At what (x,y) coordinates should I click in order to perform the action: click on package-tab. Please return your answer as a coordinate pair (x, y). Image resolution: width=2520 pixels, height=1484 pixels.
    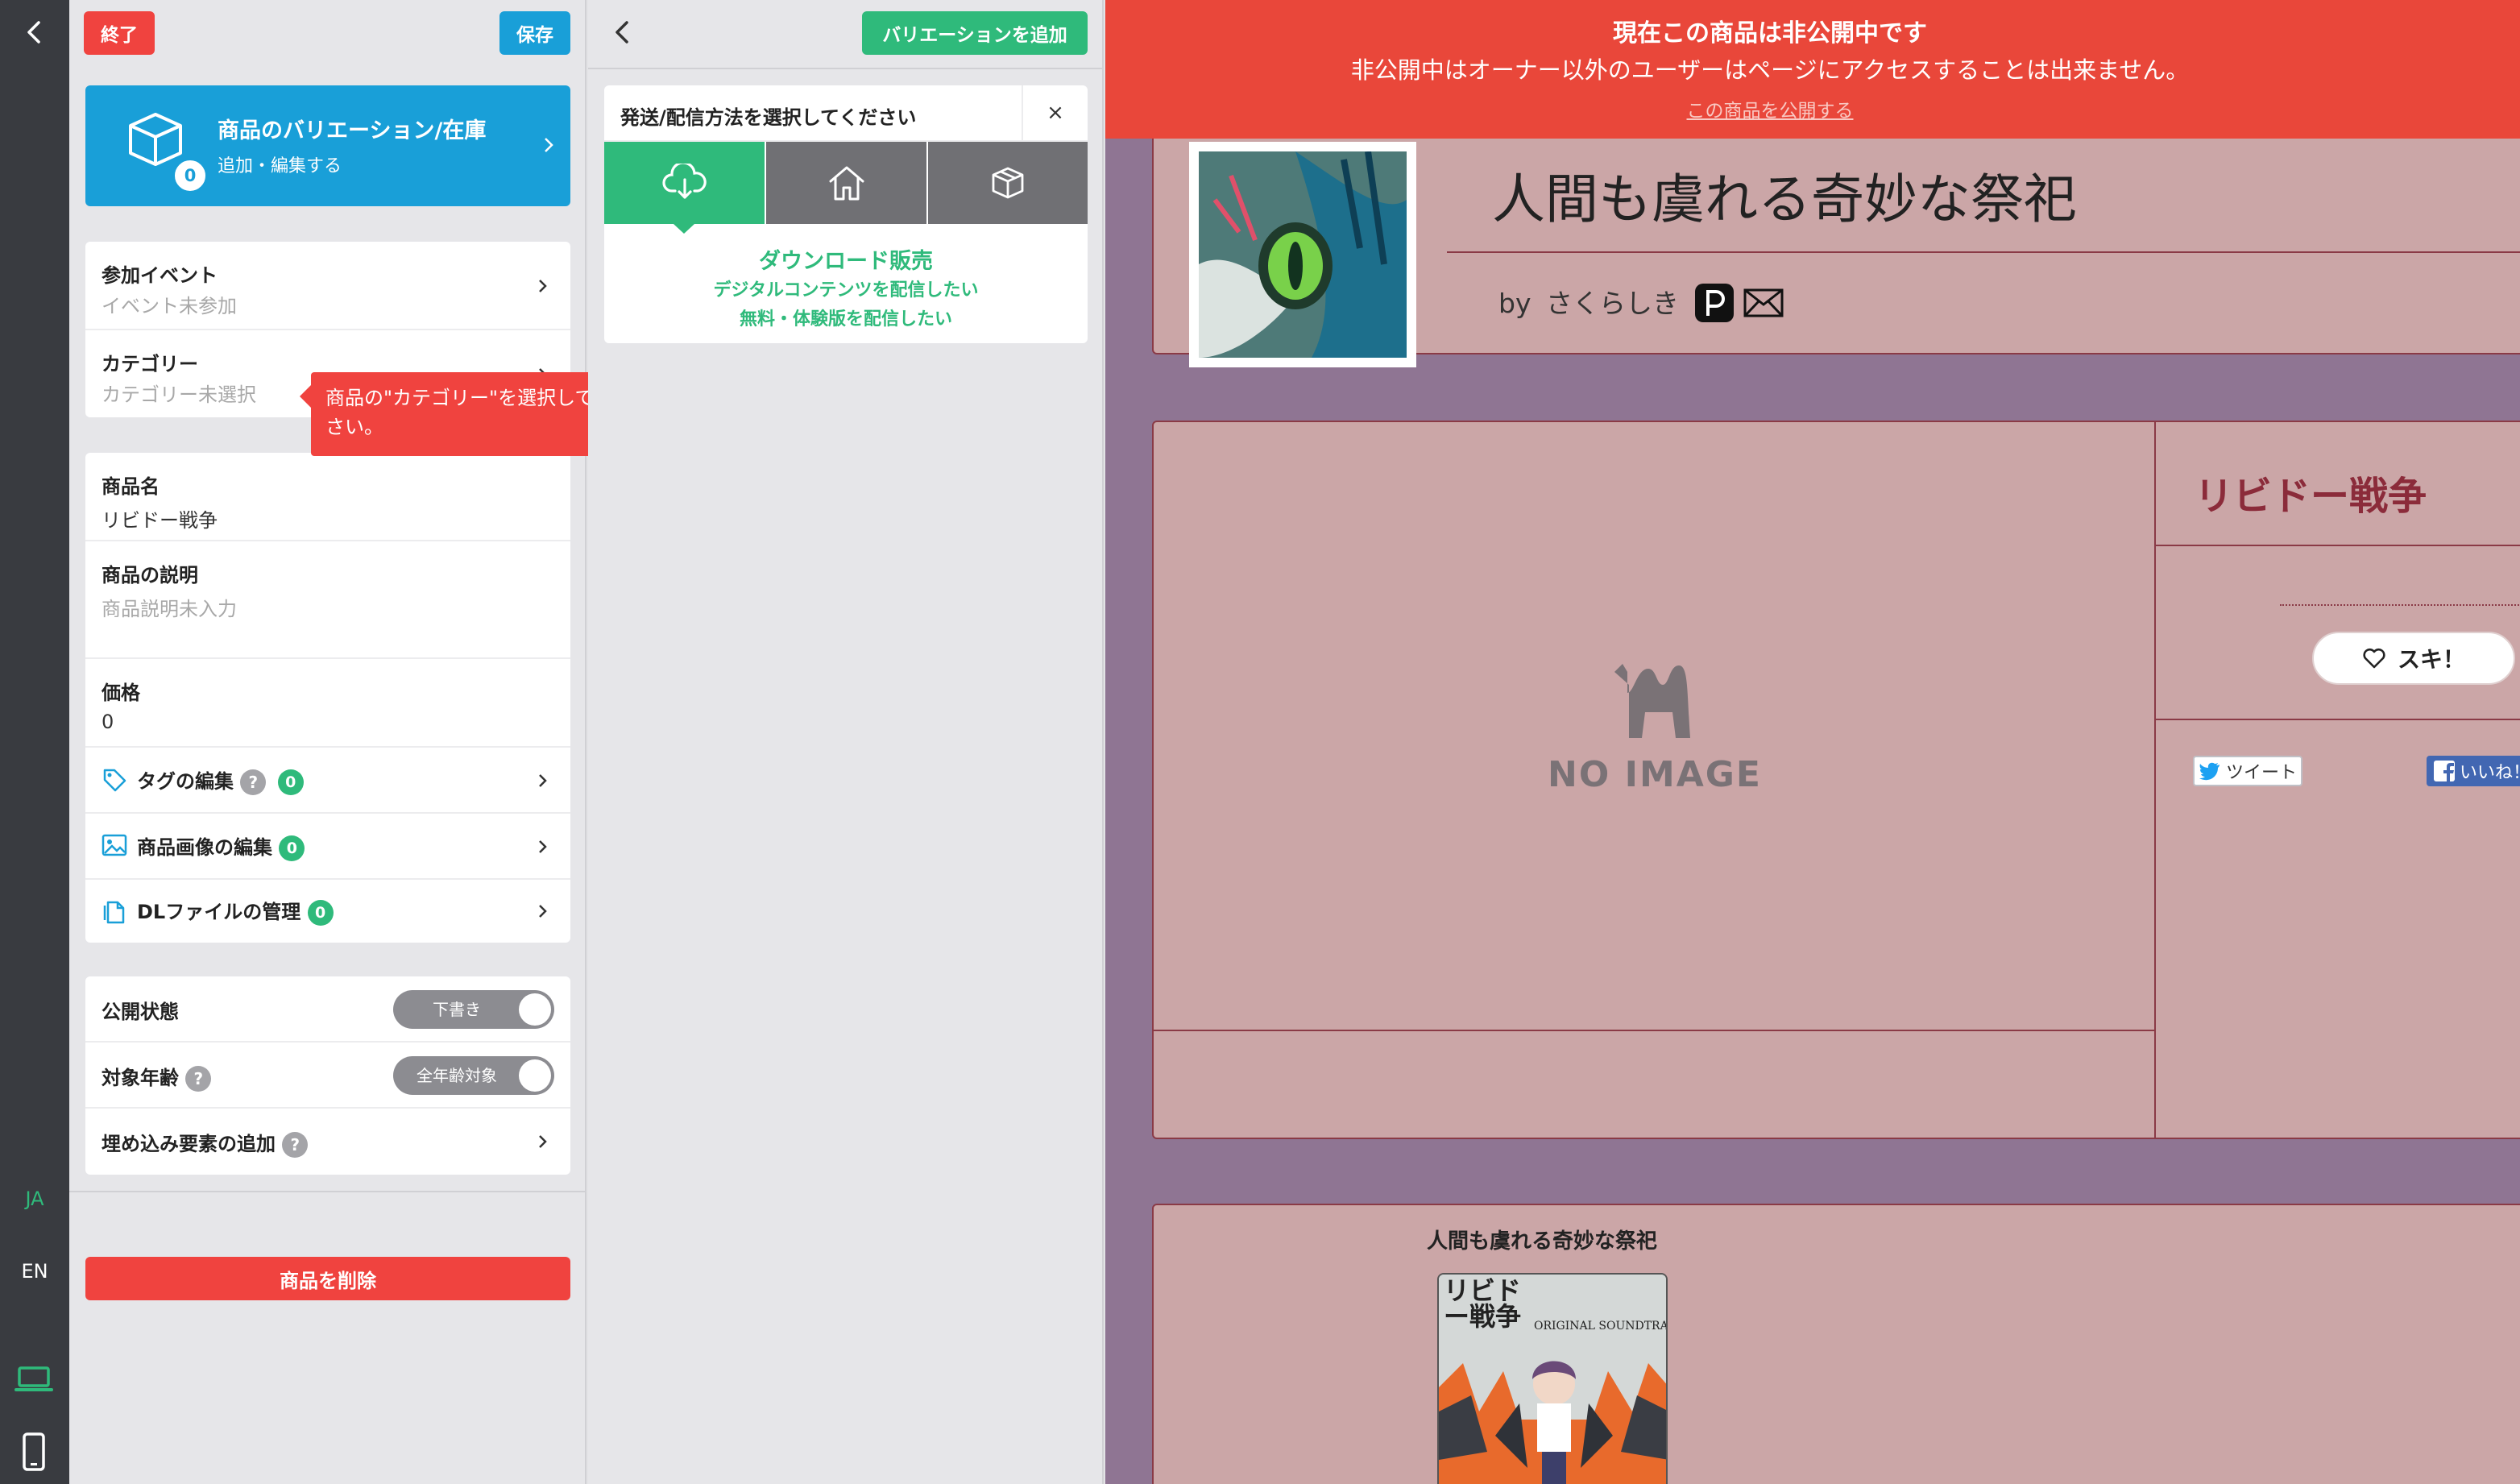
    Looking at the image, I should click on (1008, 183).